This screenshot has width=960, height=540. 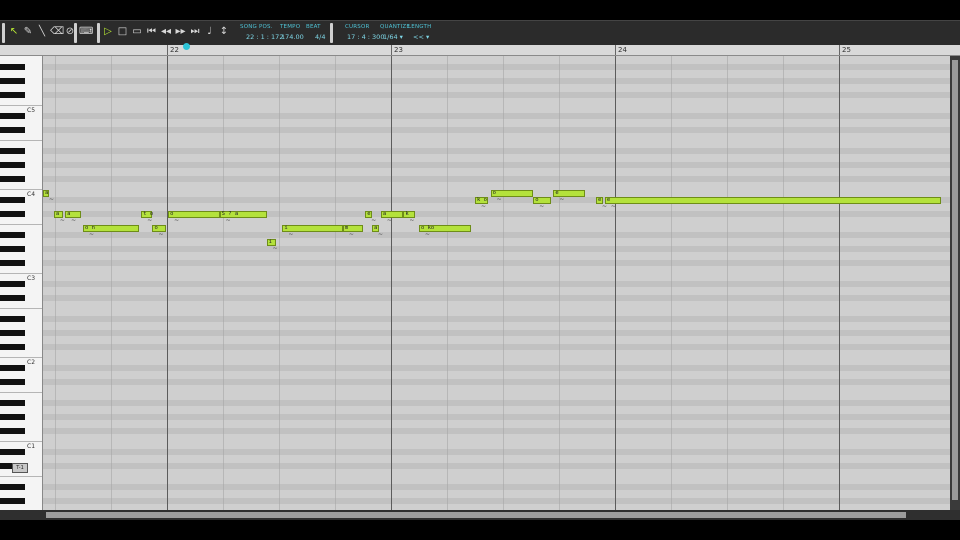 What do you see at coordinates (167, 50) in the screenshot?
I see `ruler-bar-tick` at bounding box center [167, 50].